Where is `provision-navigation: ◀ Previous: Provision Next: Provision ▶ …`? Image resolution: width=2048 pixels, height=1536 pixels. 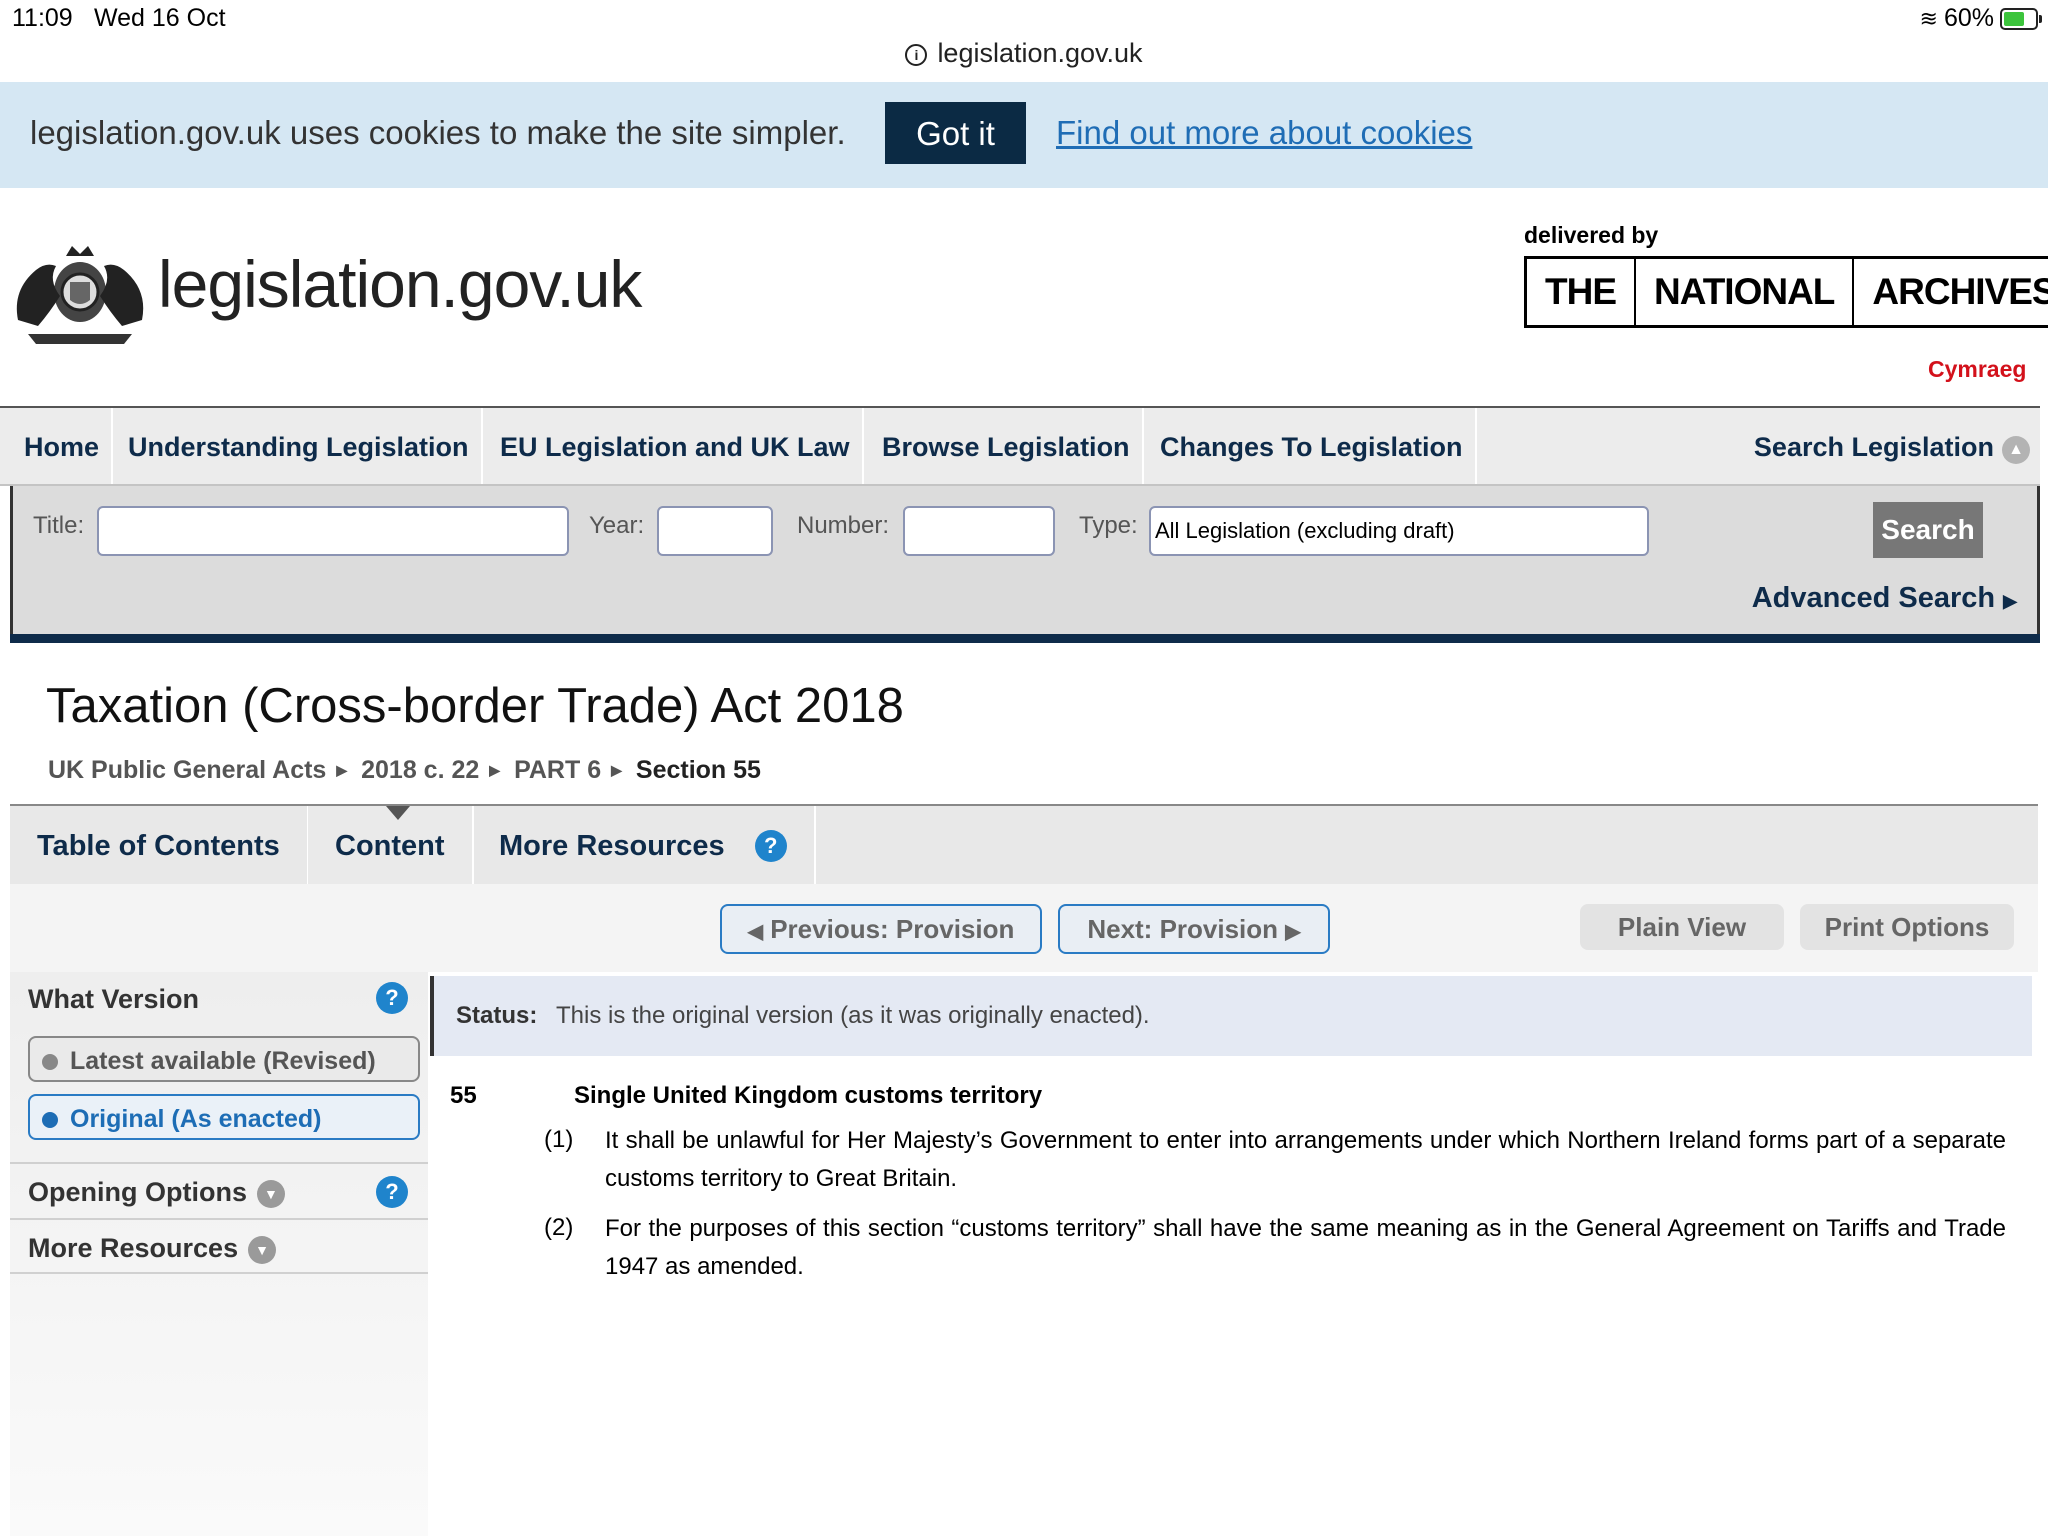
provision-navigation: ◀ Previous: Provision Next: Provision ▶ … is located at coordinates (1024, 928).